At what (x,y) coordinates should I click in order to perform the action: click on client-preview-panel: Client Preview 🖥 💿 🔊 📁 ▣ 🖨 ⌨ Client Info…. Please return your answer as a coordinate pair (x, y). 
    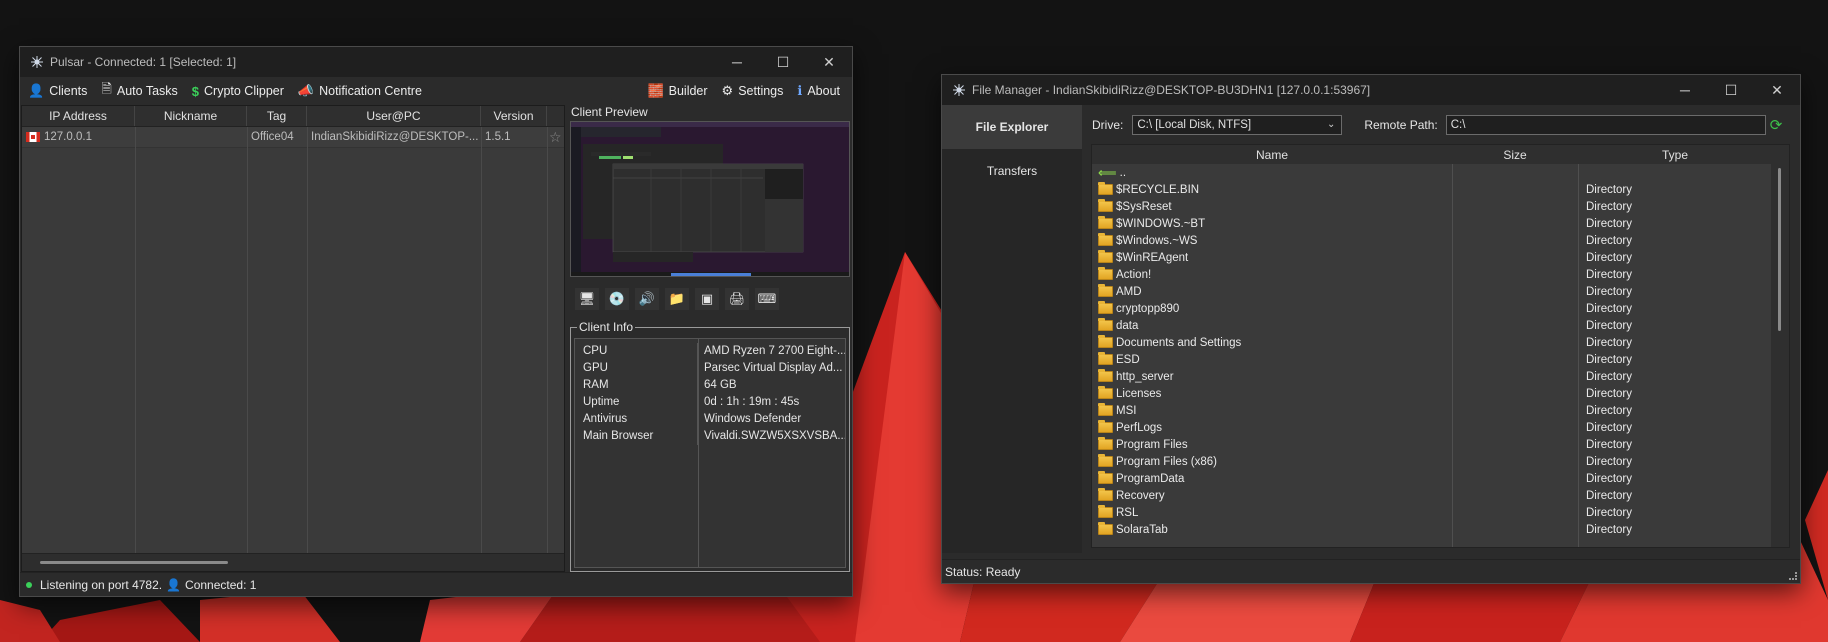
    Looking at the image, I should click on (710, 338).